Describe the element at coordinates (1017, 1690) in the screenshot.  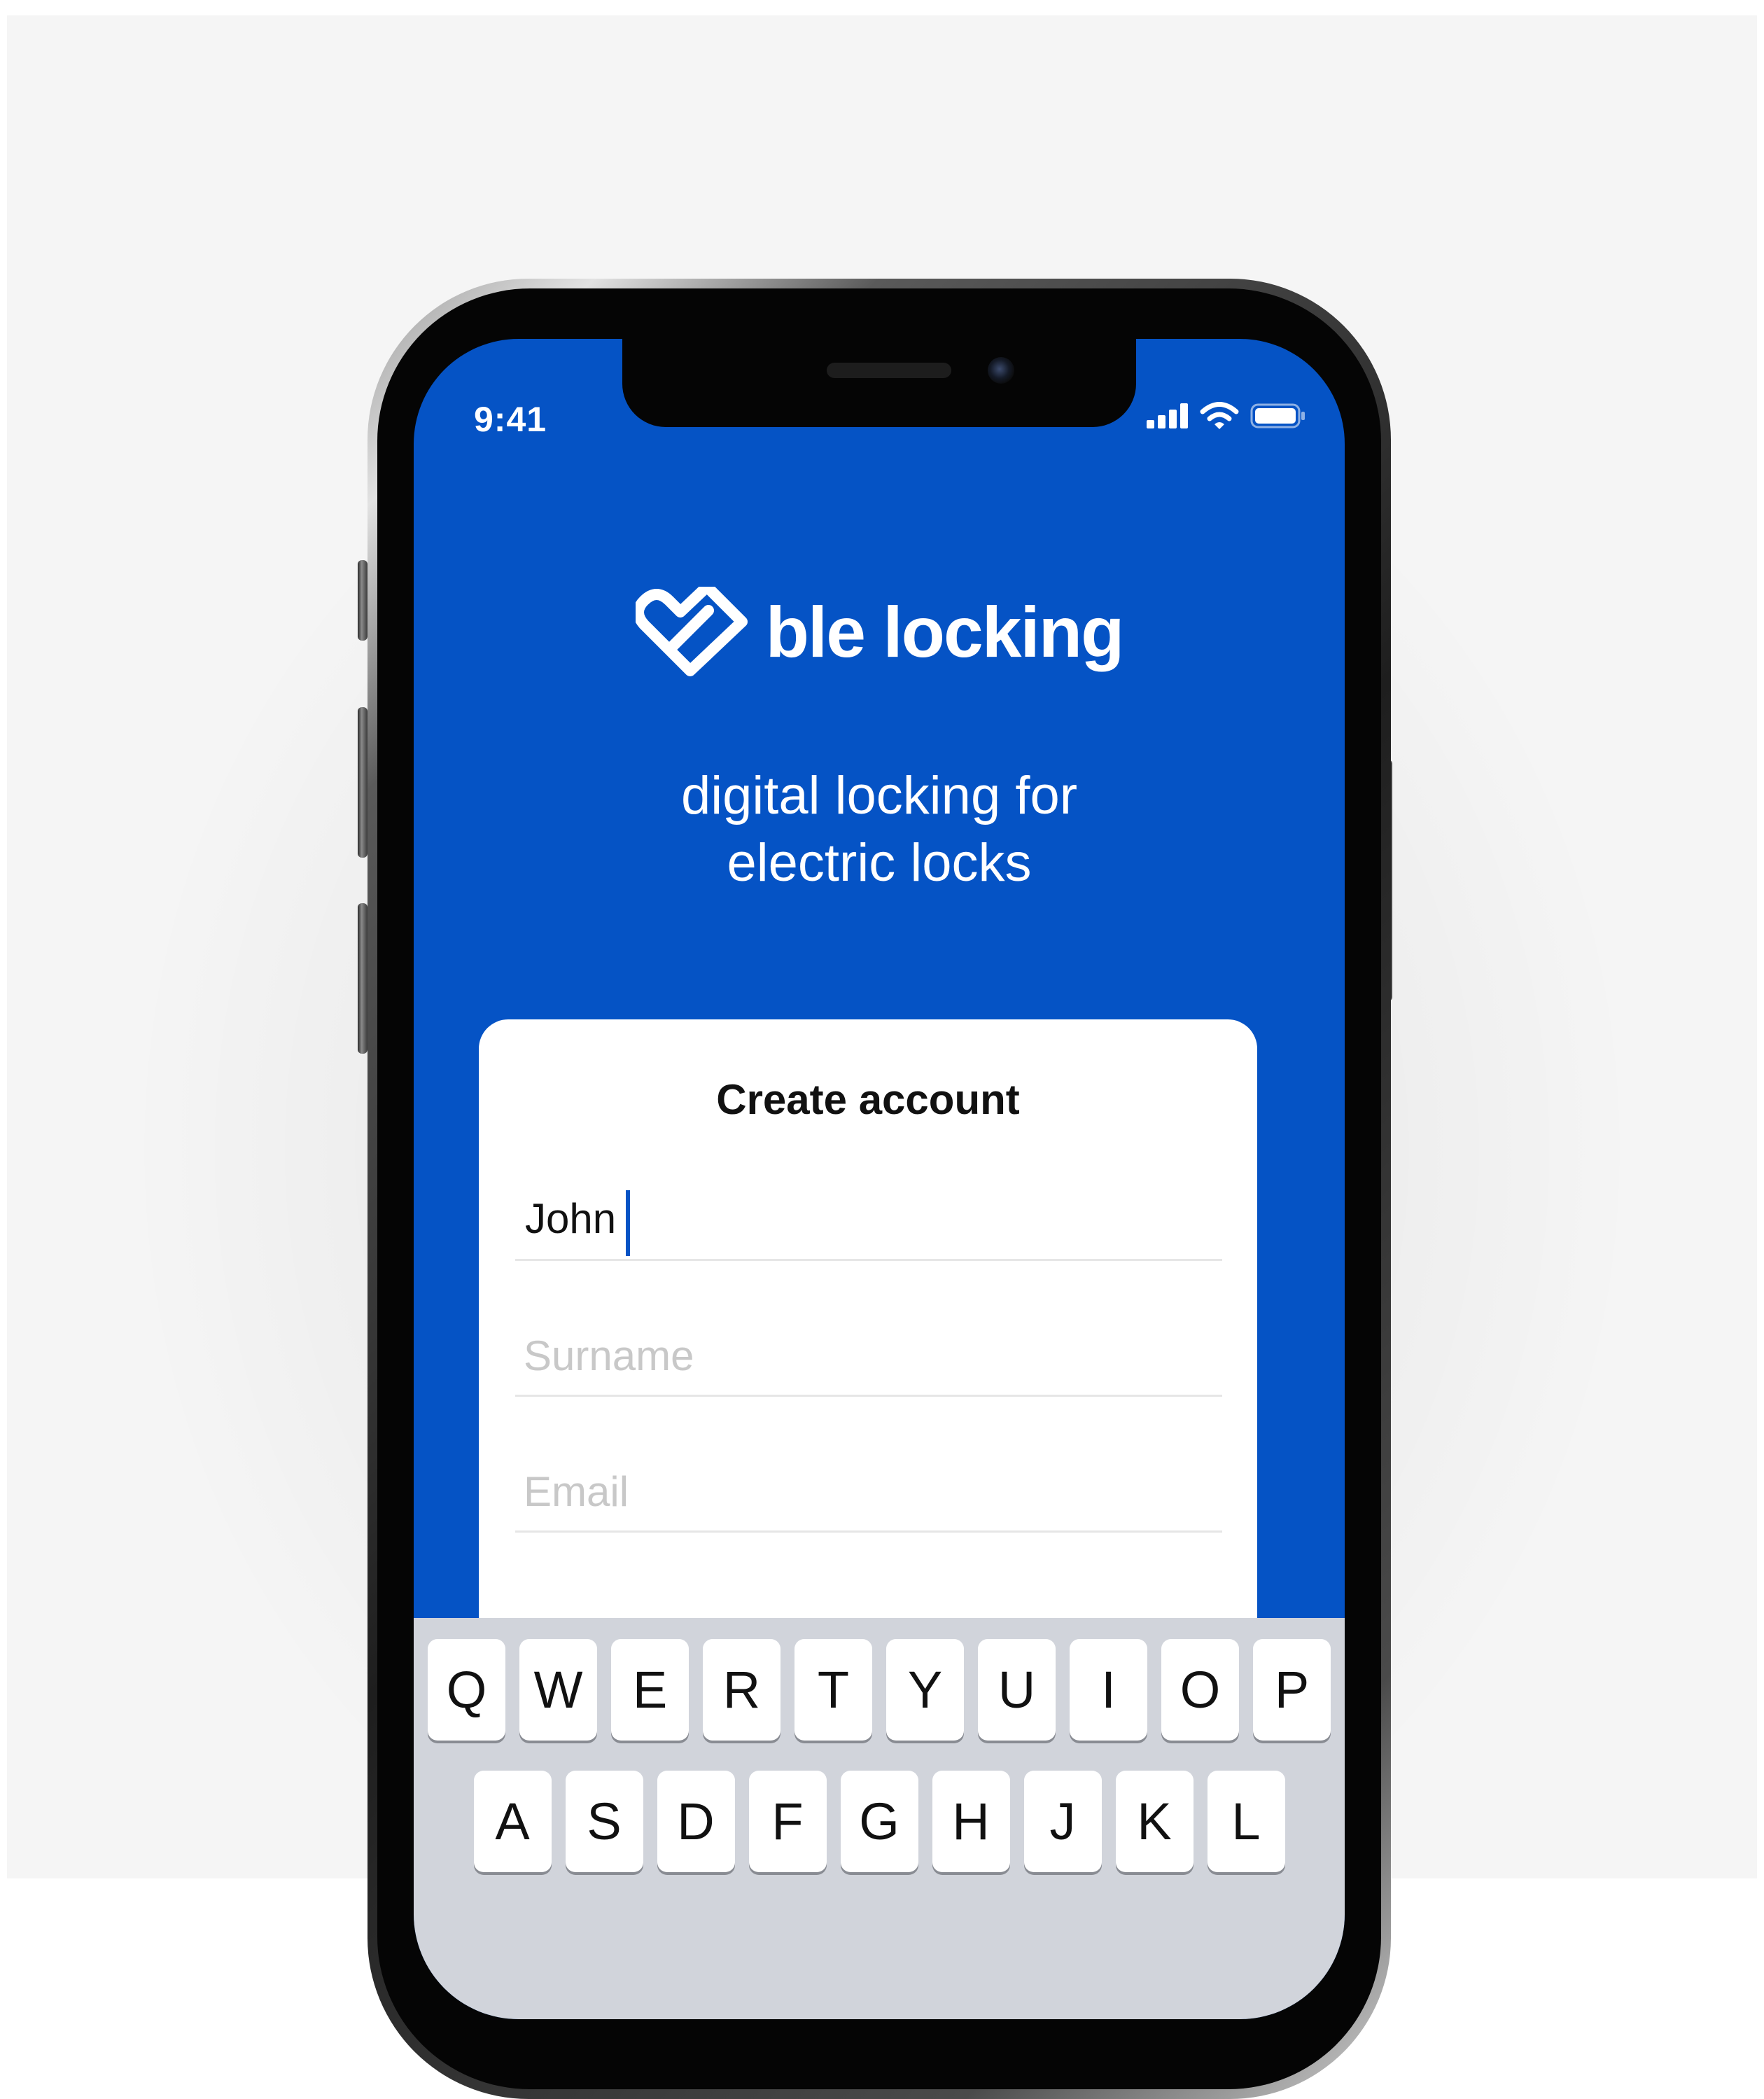
I see `key-u: U` at that location.